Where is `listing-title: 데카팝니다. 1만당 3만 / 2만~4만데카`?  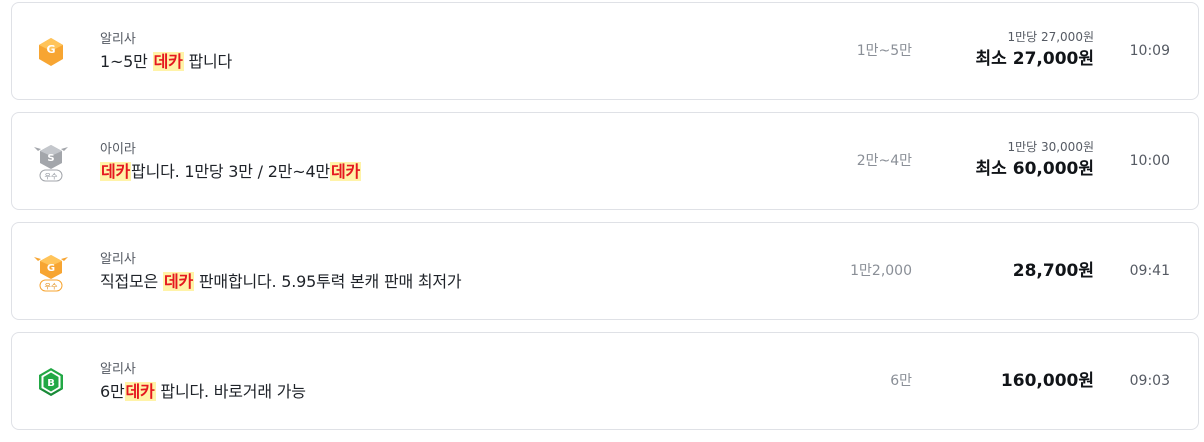 listing-title: 데카팝니다. 1만당 3만 / 2만~4만데카 is located at coordinates (230, 172).